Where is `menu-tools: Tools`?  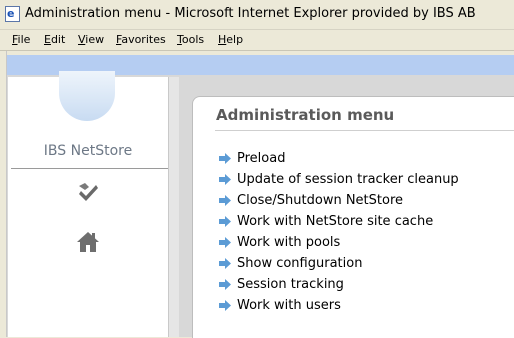
menu-tools: Tools is located at coordinates (190, 40).